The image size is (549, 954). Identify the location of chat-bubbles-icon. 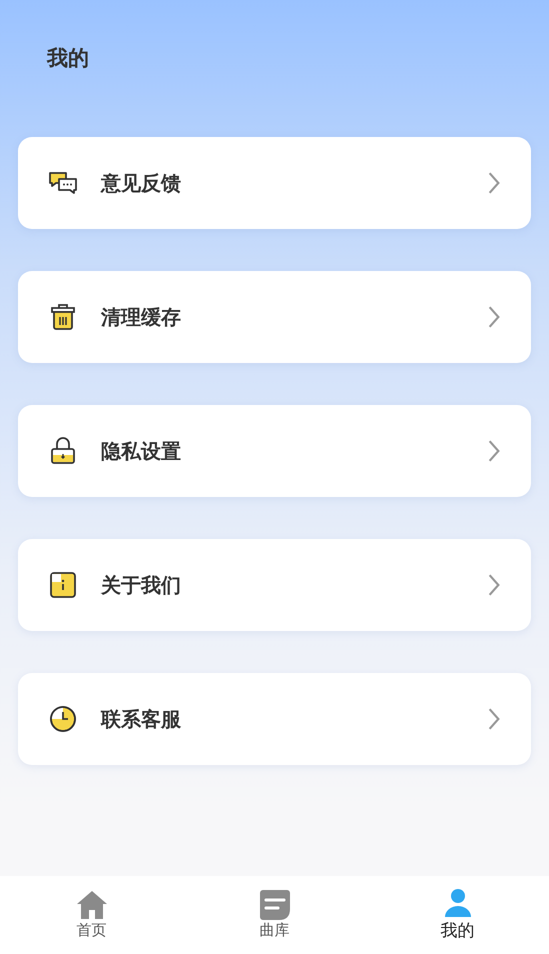
(63, 183).